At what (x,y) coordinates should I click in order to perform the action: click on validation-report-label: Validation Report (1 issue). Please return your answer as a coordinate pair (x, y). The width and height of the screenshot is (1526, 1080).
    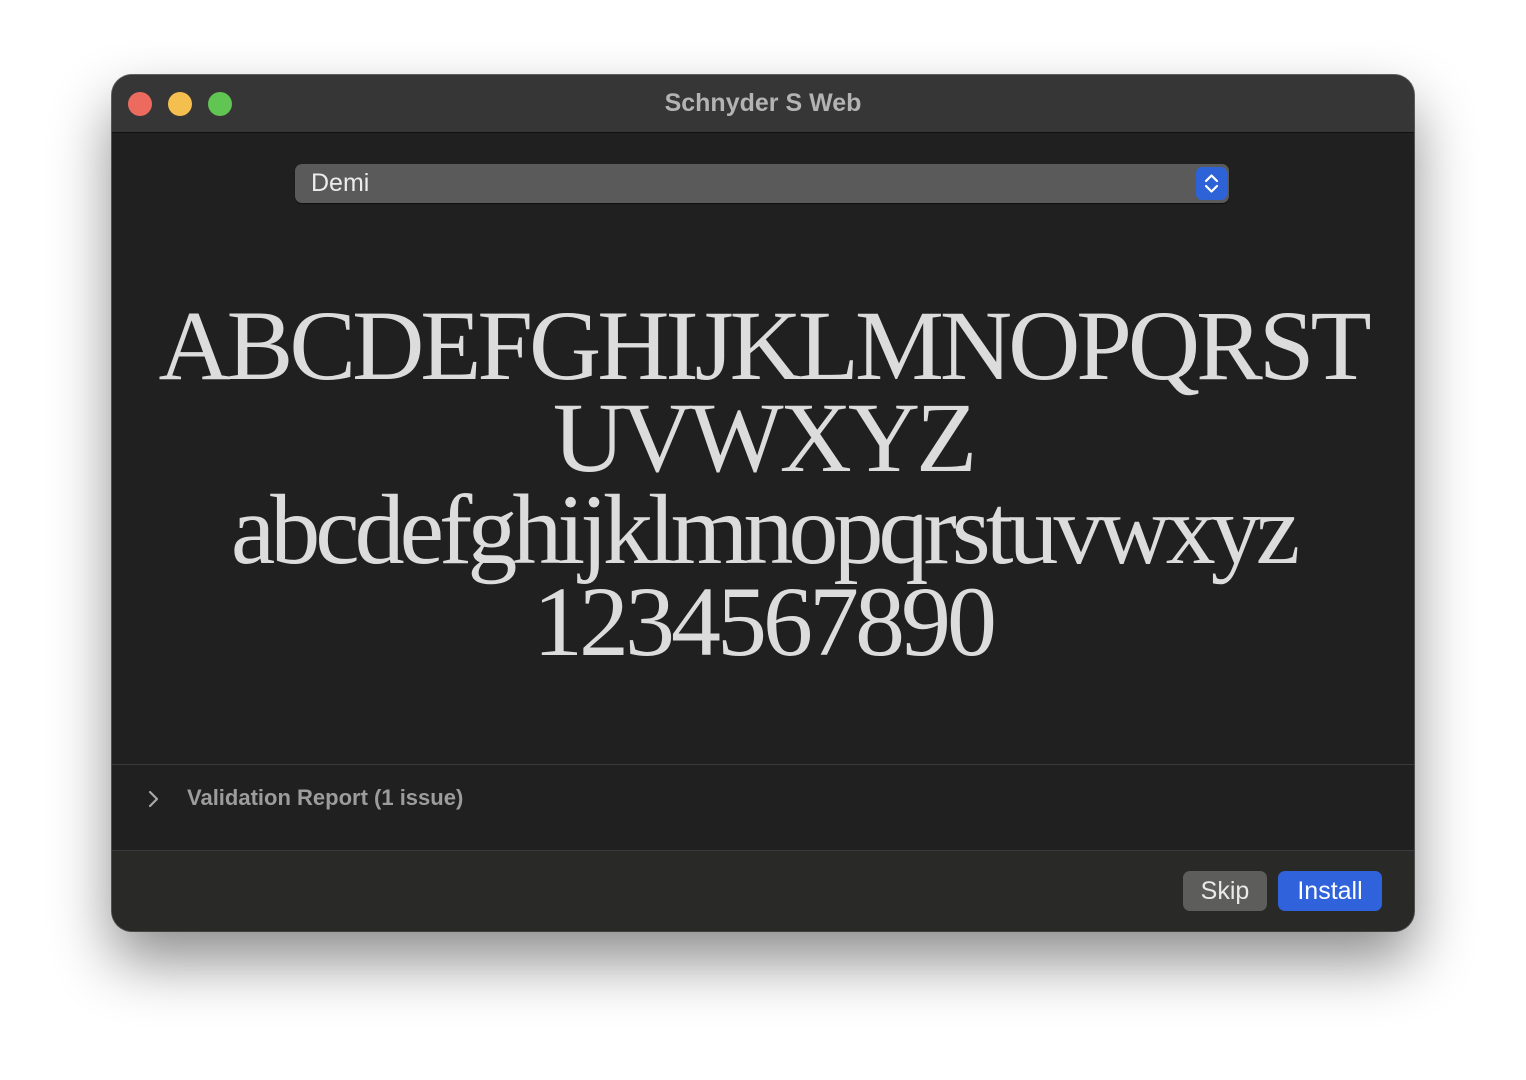
    Looking at the image, I should click on (325, 798).